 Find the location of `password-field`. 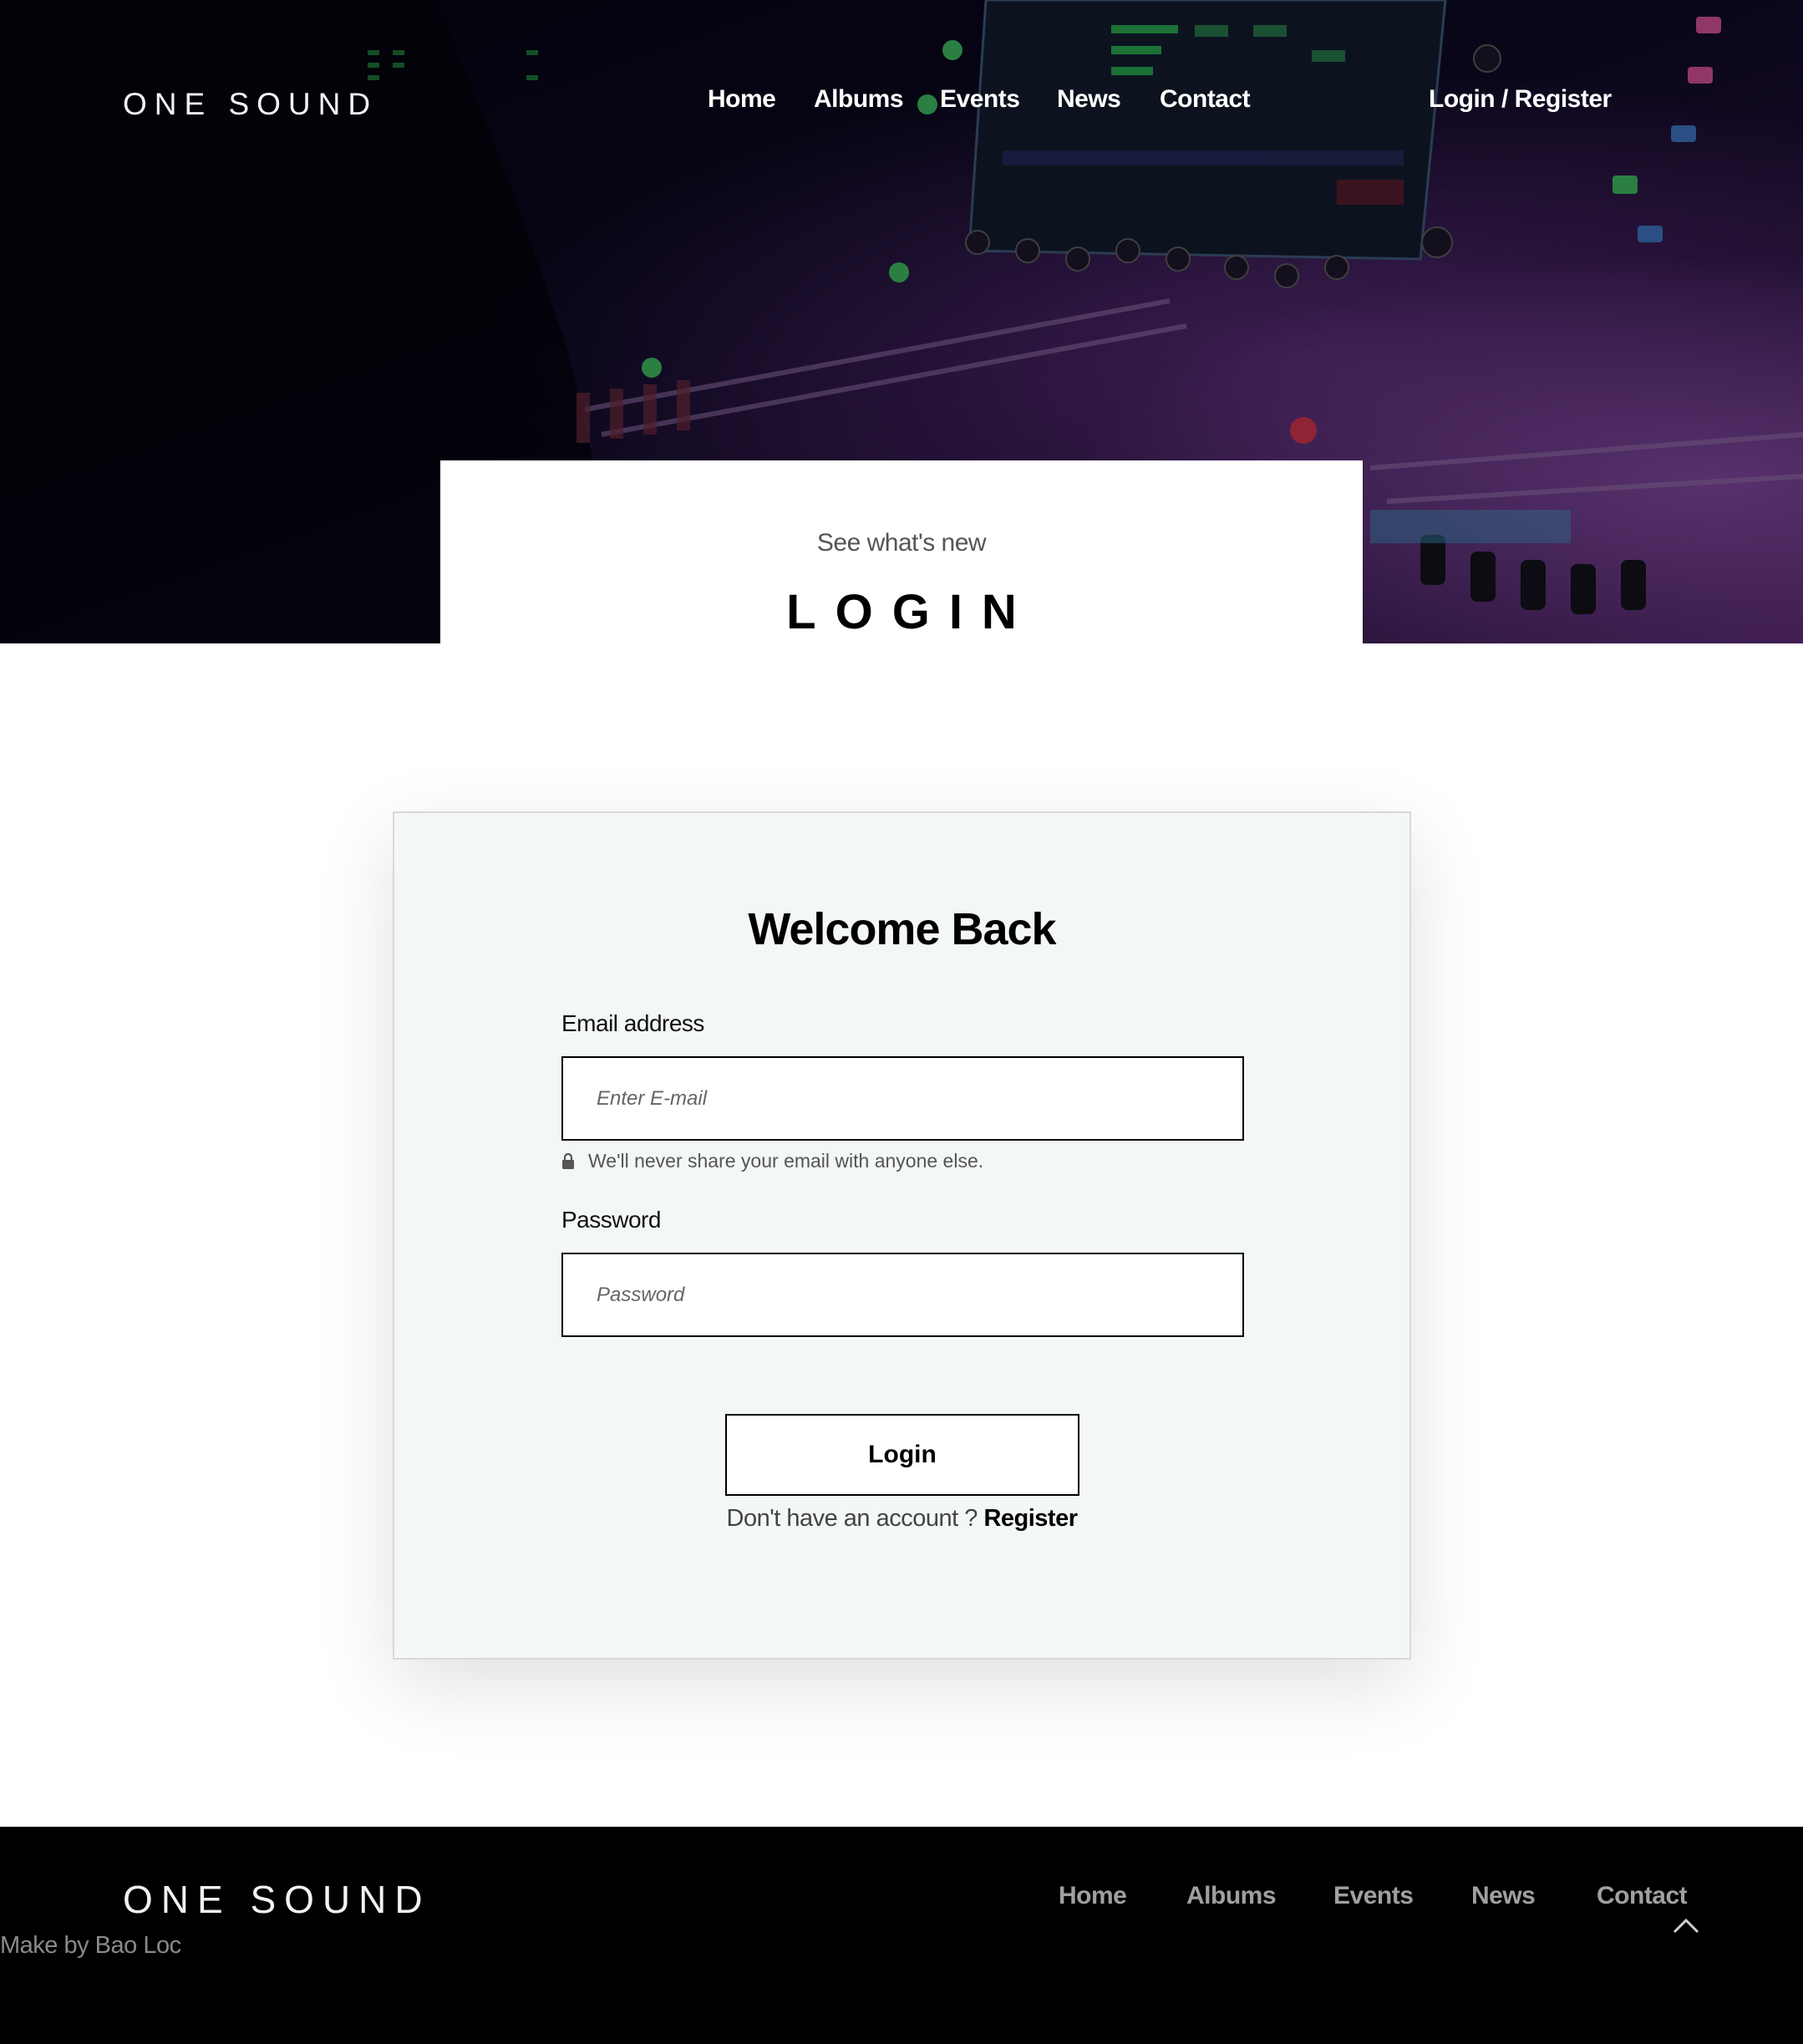

password-field is located at coordinates (902, 1295).